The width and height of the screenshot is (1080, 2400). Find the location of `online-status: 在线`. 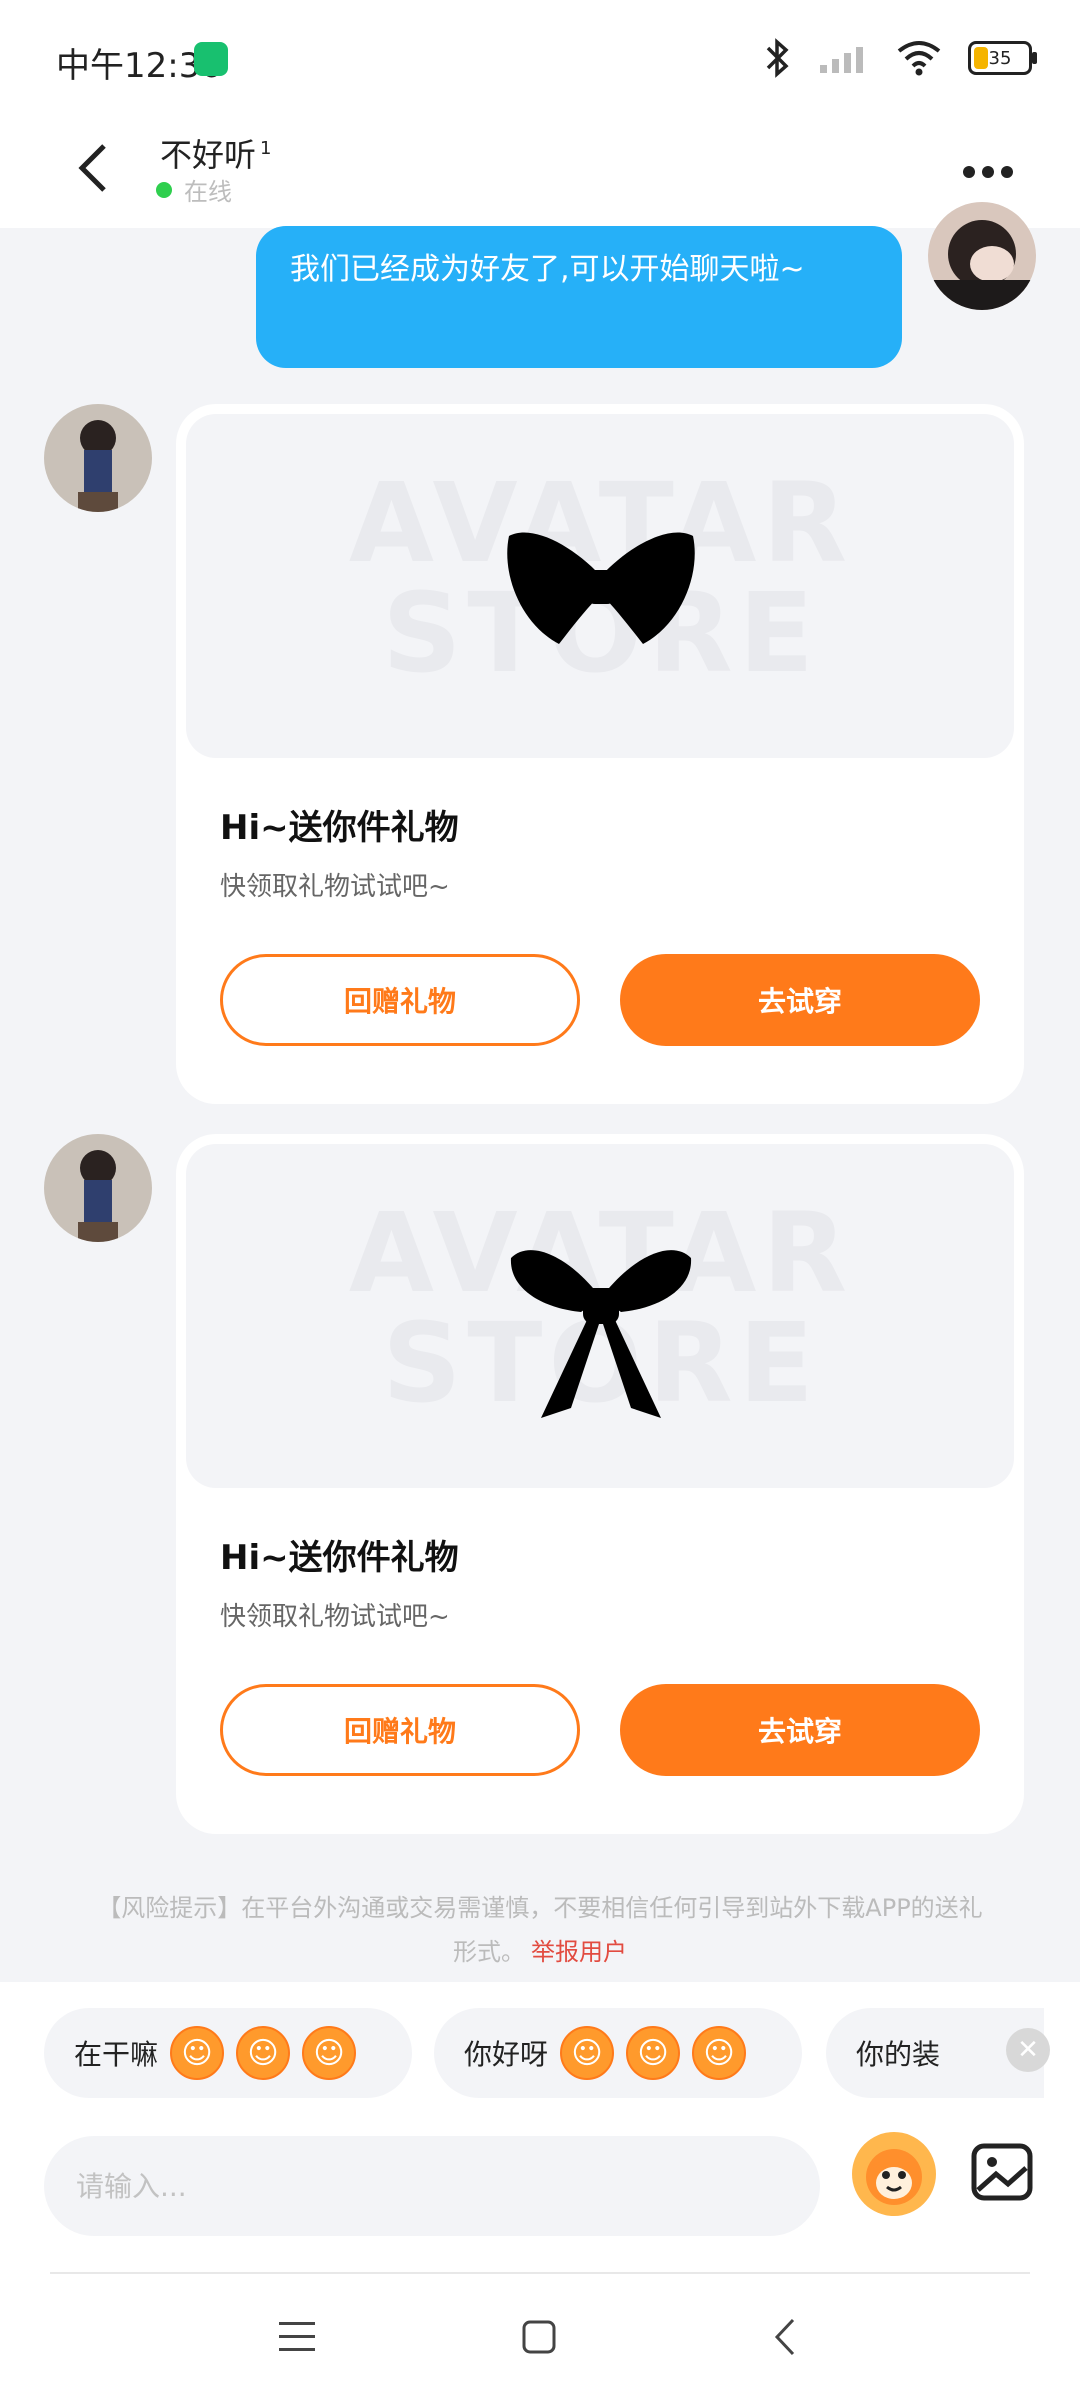

online-status: 在线 is located at coordinates (194, 189).